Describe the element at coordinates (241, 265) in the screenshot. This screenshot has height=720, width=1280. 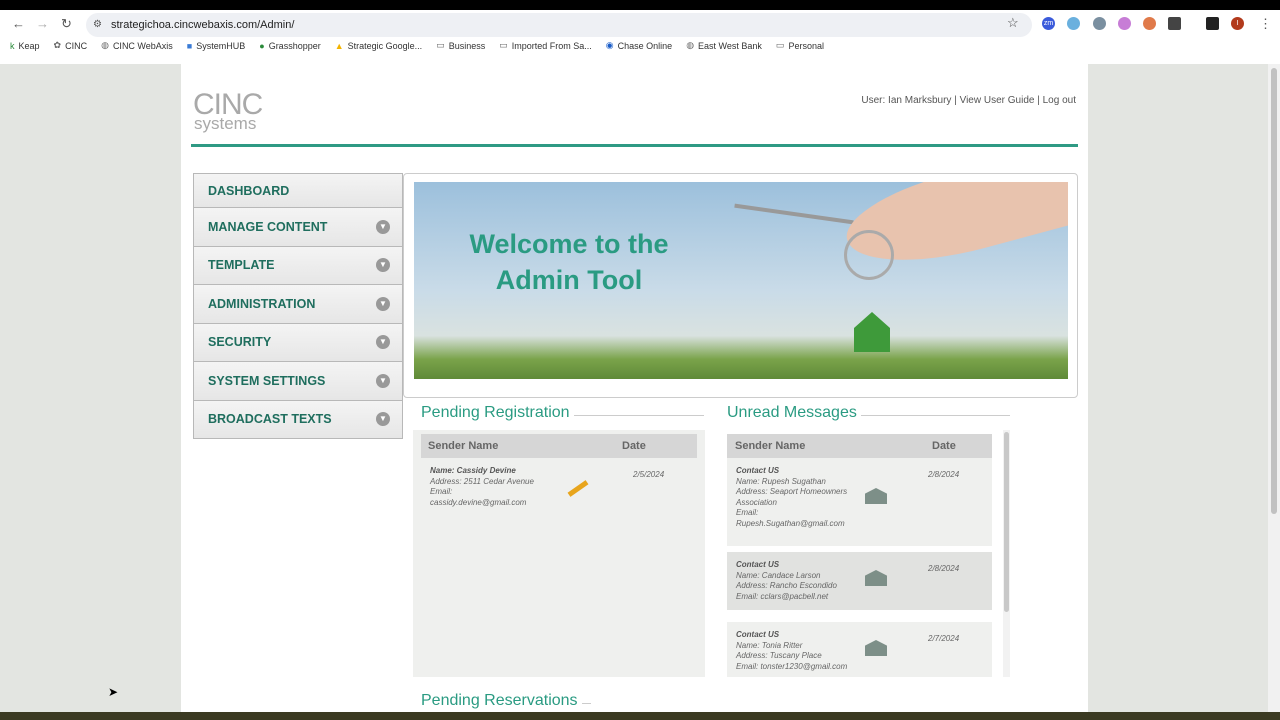
I see `menu-label: TEMPLATE` at that location.